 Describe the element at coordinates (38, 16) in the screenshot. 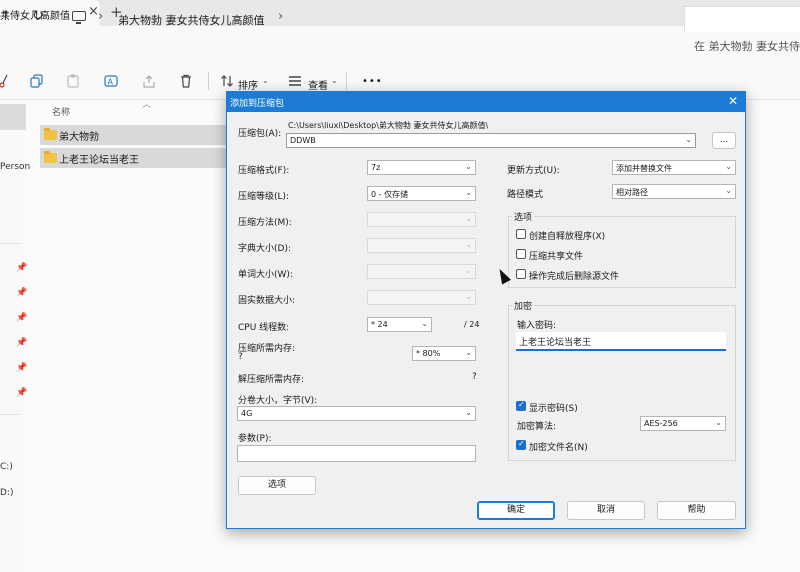

I see `refresh-icon: ↻` at that location.